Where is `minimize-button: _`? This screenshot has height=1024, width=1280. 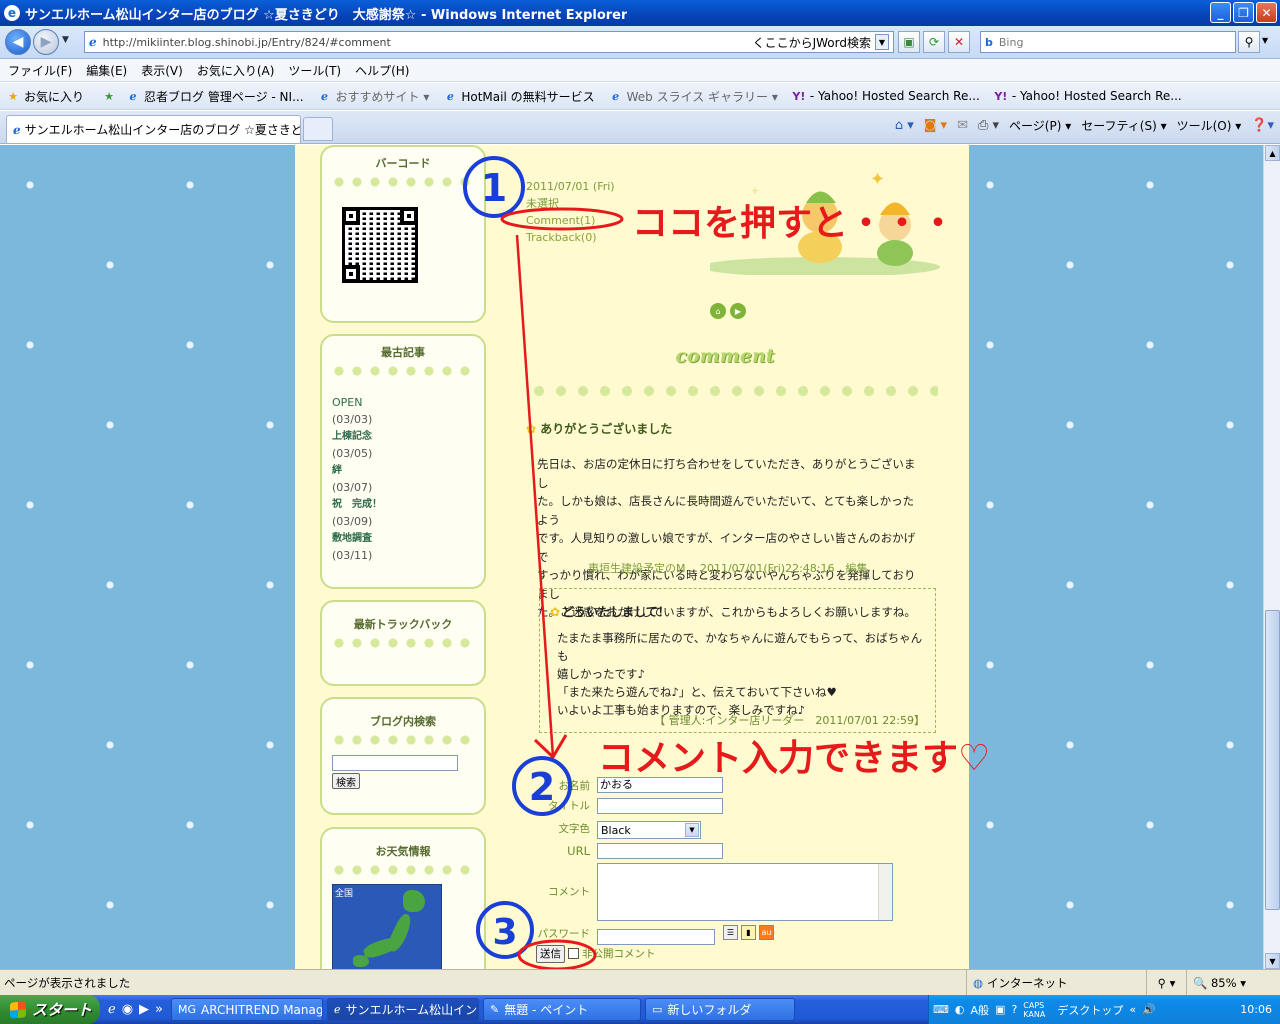 minimize-button: _ is located at coordinates (1220, 12).